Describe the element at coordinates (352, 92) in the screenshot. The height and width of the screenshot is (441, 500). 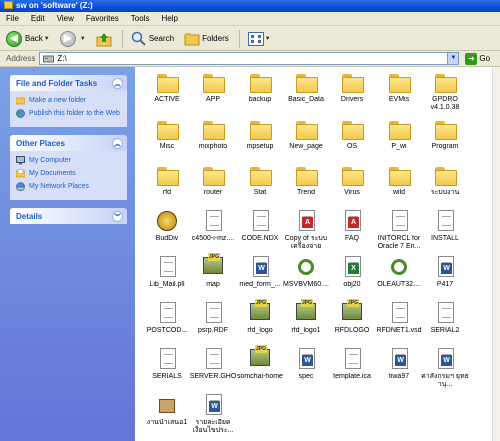
I see `file-item: Drivers` at that location.